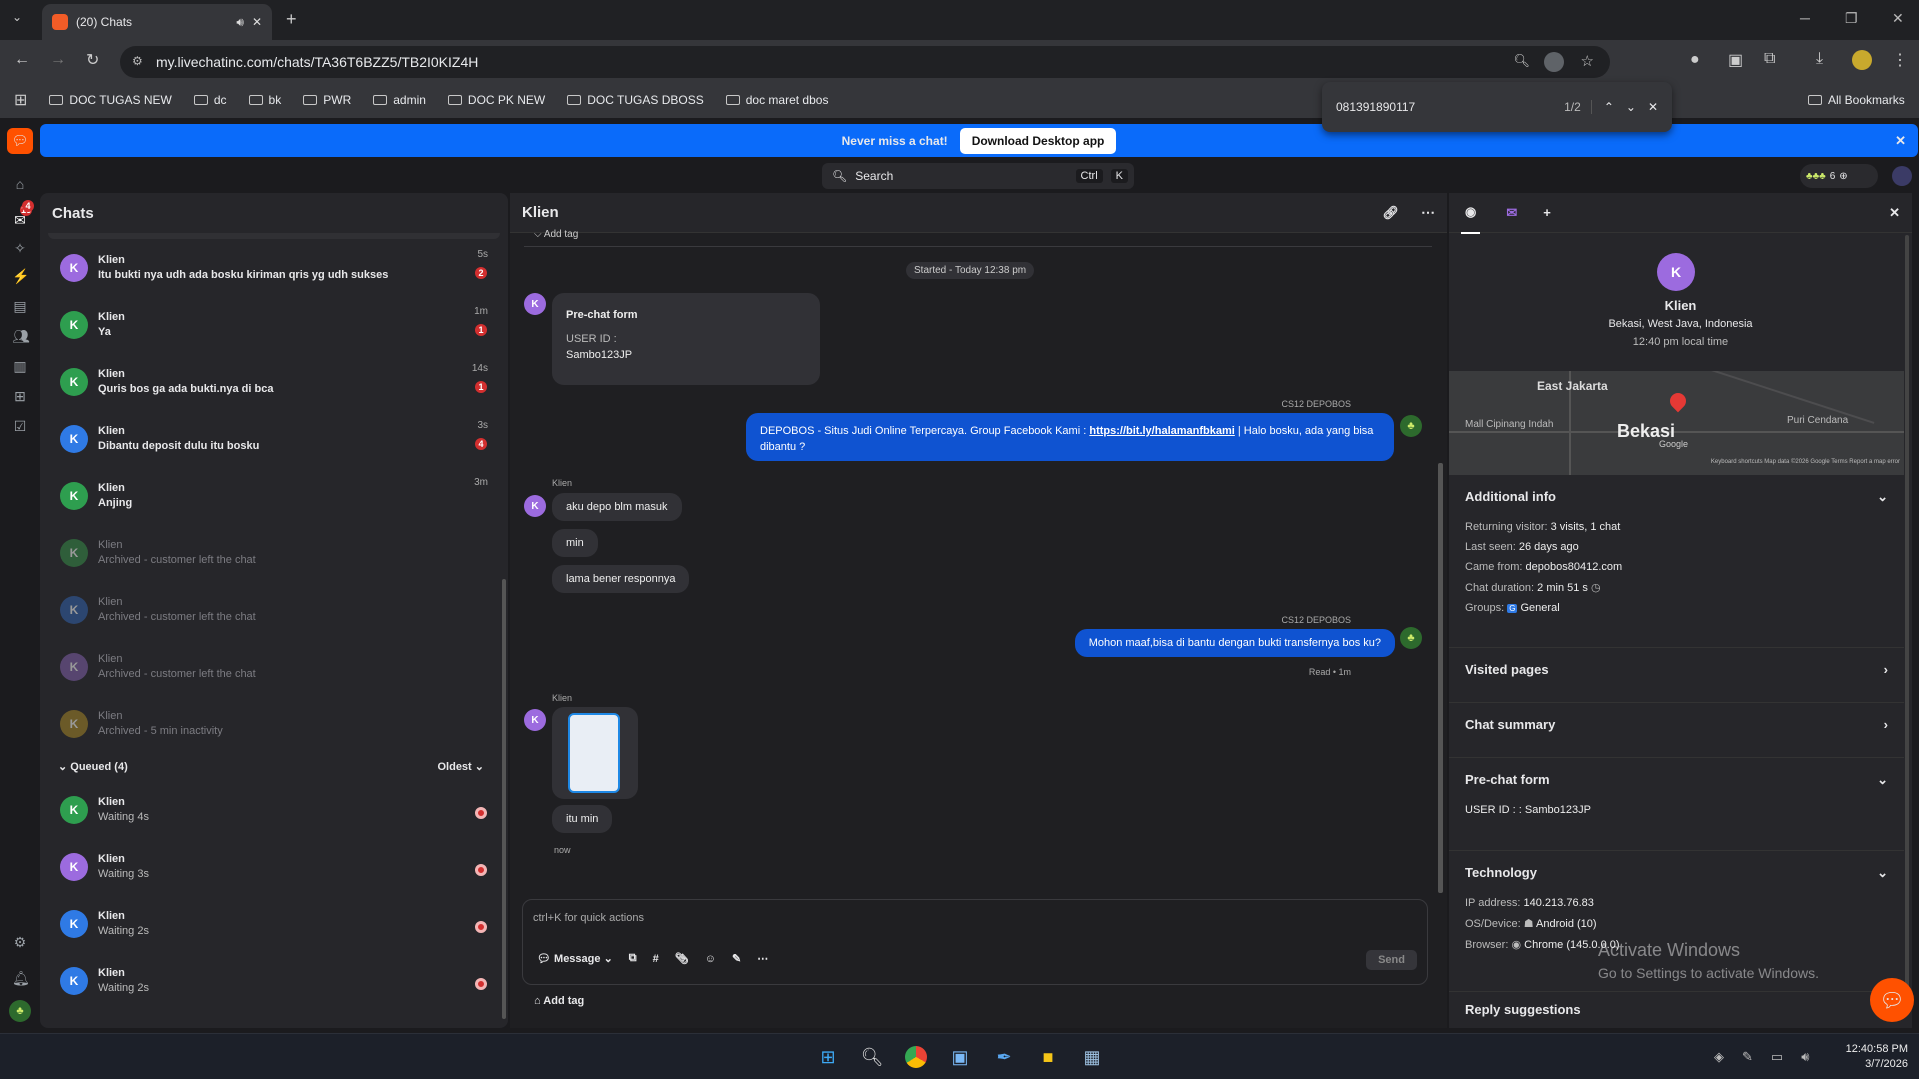 This screenshot has width=1919, height=1079. I want to click on magic-wand-icon: ✎, so click(736, 958).